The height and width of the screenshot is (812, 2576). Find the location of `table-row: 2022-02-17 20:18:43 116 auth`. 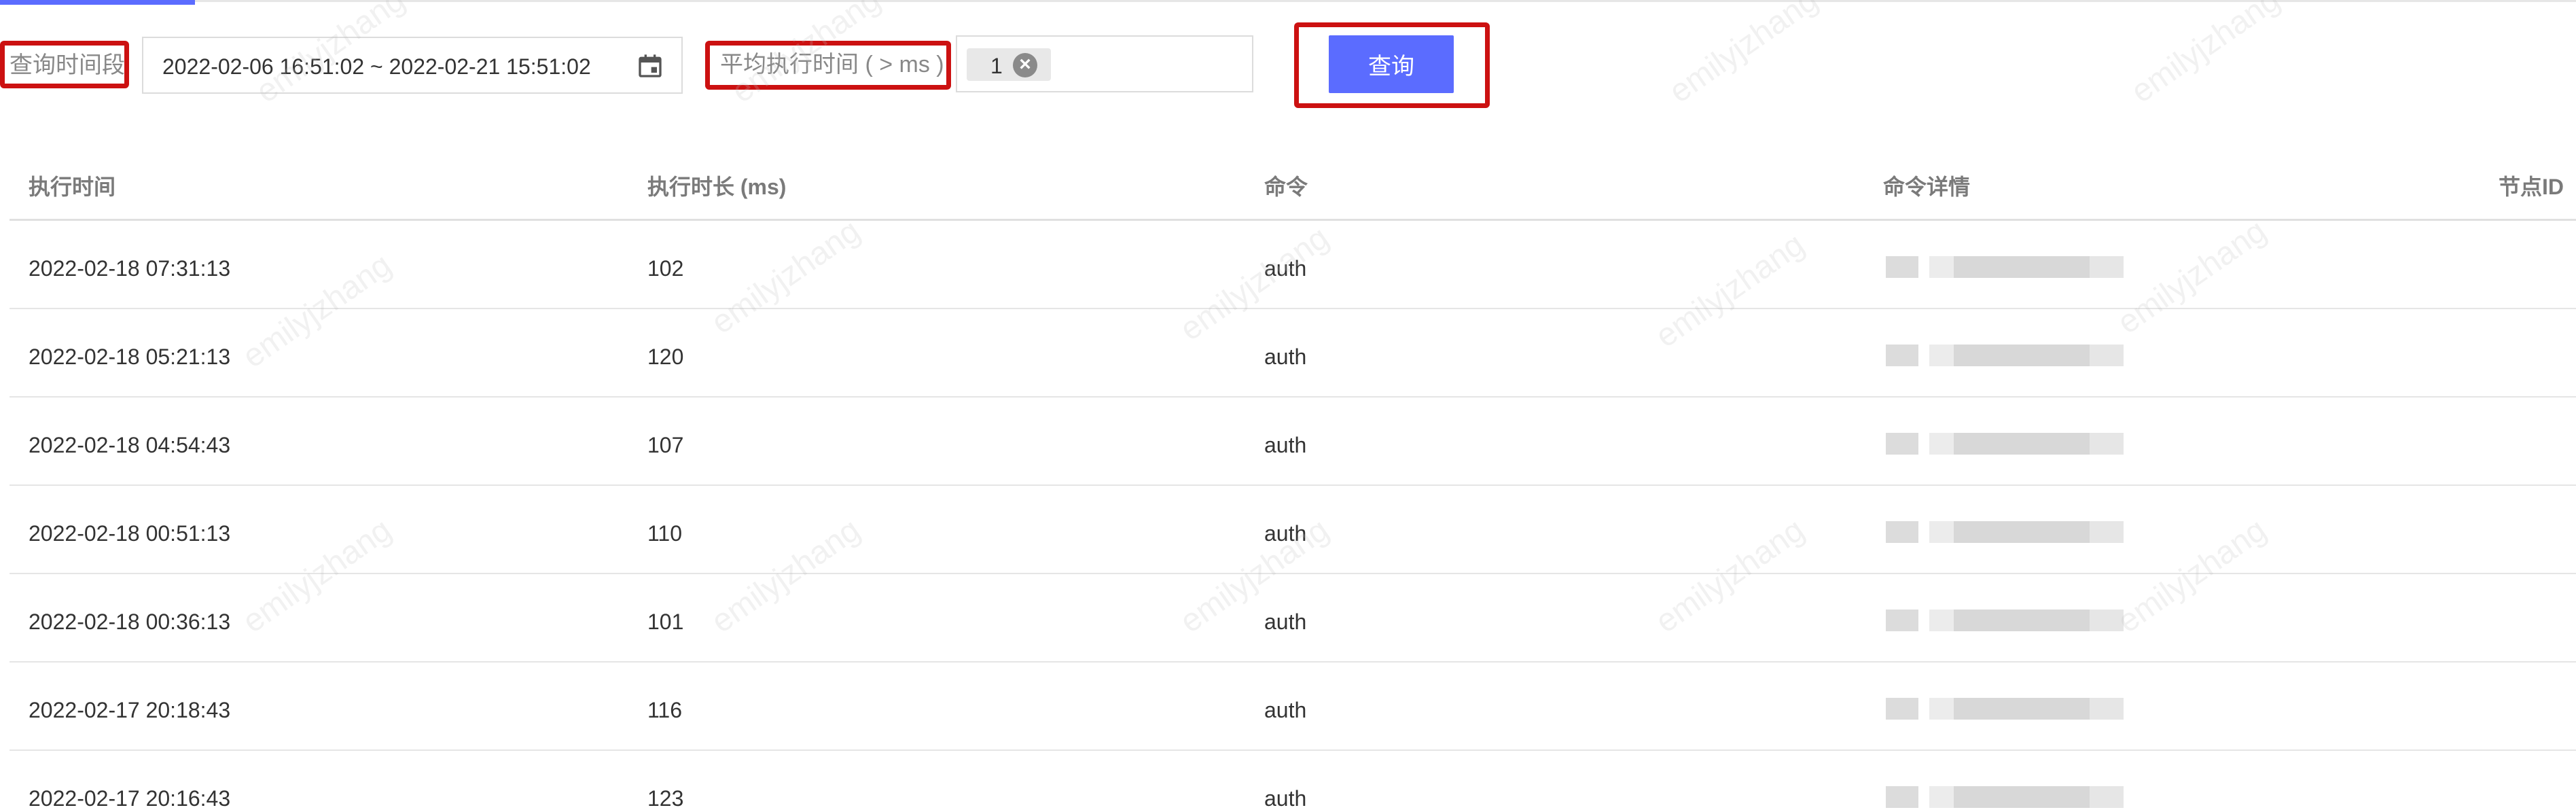

table-row: 2022-02-17 20:18:43 116 auth is located at coordinates (1293, 707).